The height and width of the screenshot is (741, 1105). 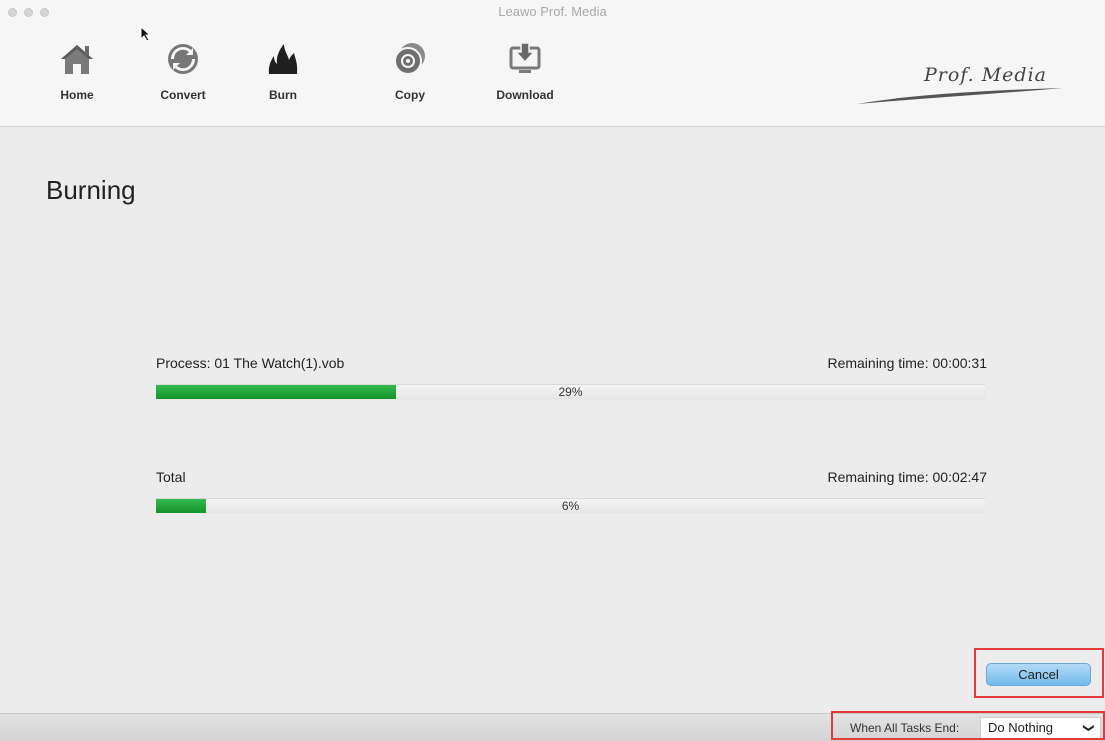 What do you see at coordinates (1038, 674) in the screenshot?
I see `cancel-button: Cancel` at bounding box center [1038, 674].